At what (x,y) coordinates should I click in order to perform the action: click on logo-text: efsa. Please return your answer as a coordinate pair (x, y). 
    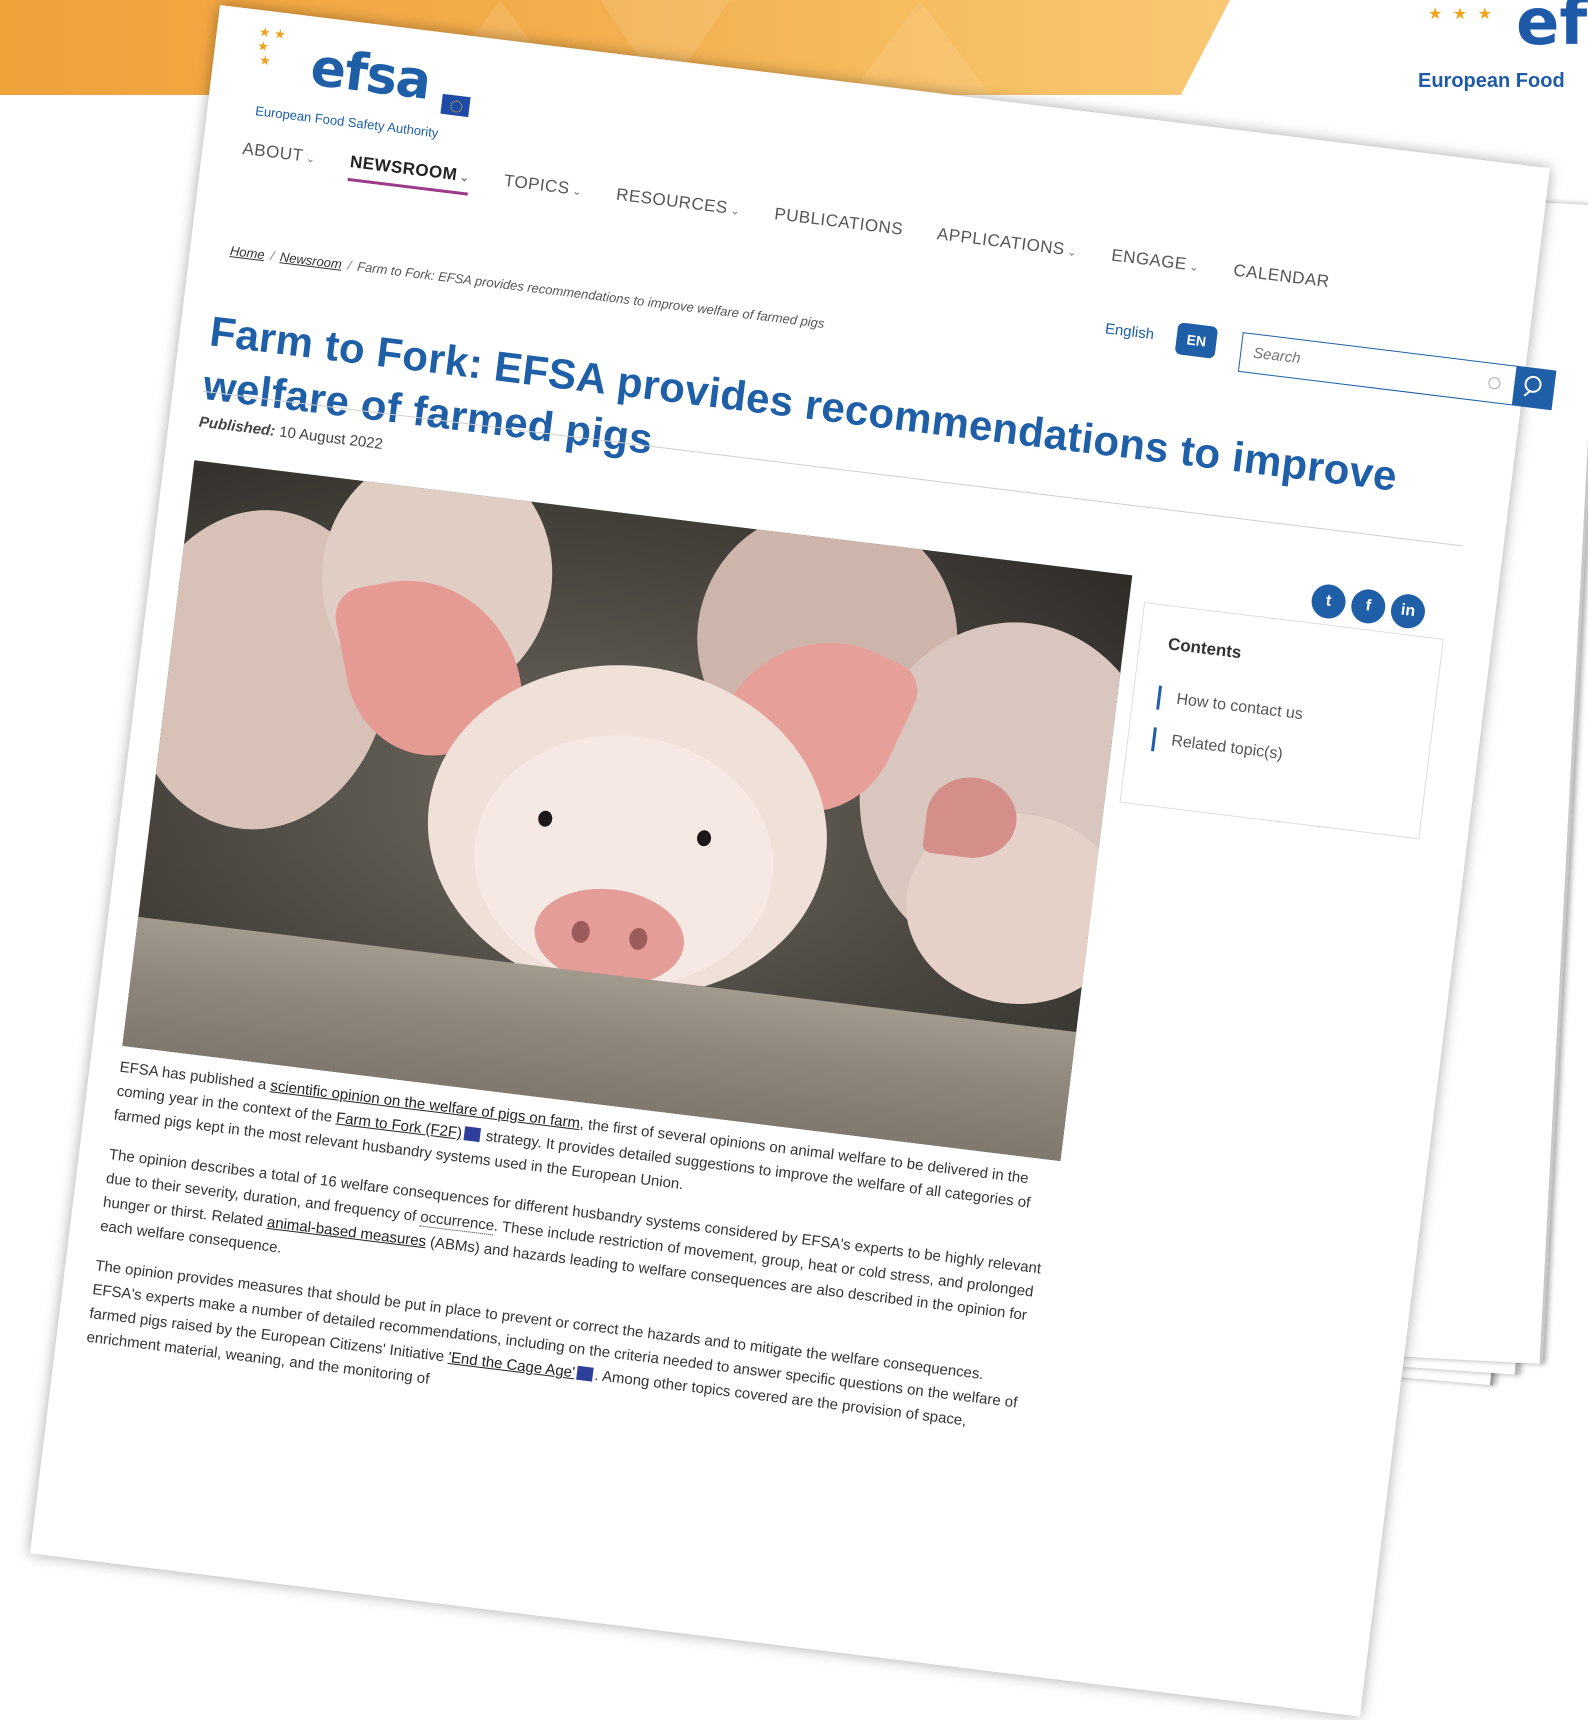
    Looking at the image, I should click on (370, 74).